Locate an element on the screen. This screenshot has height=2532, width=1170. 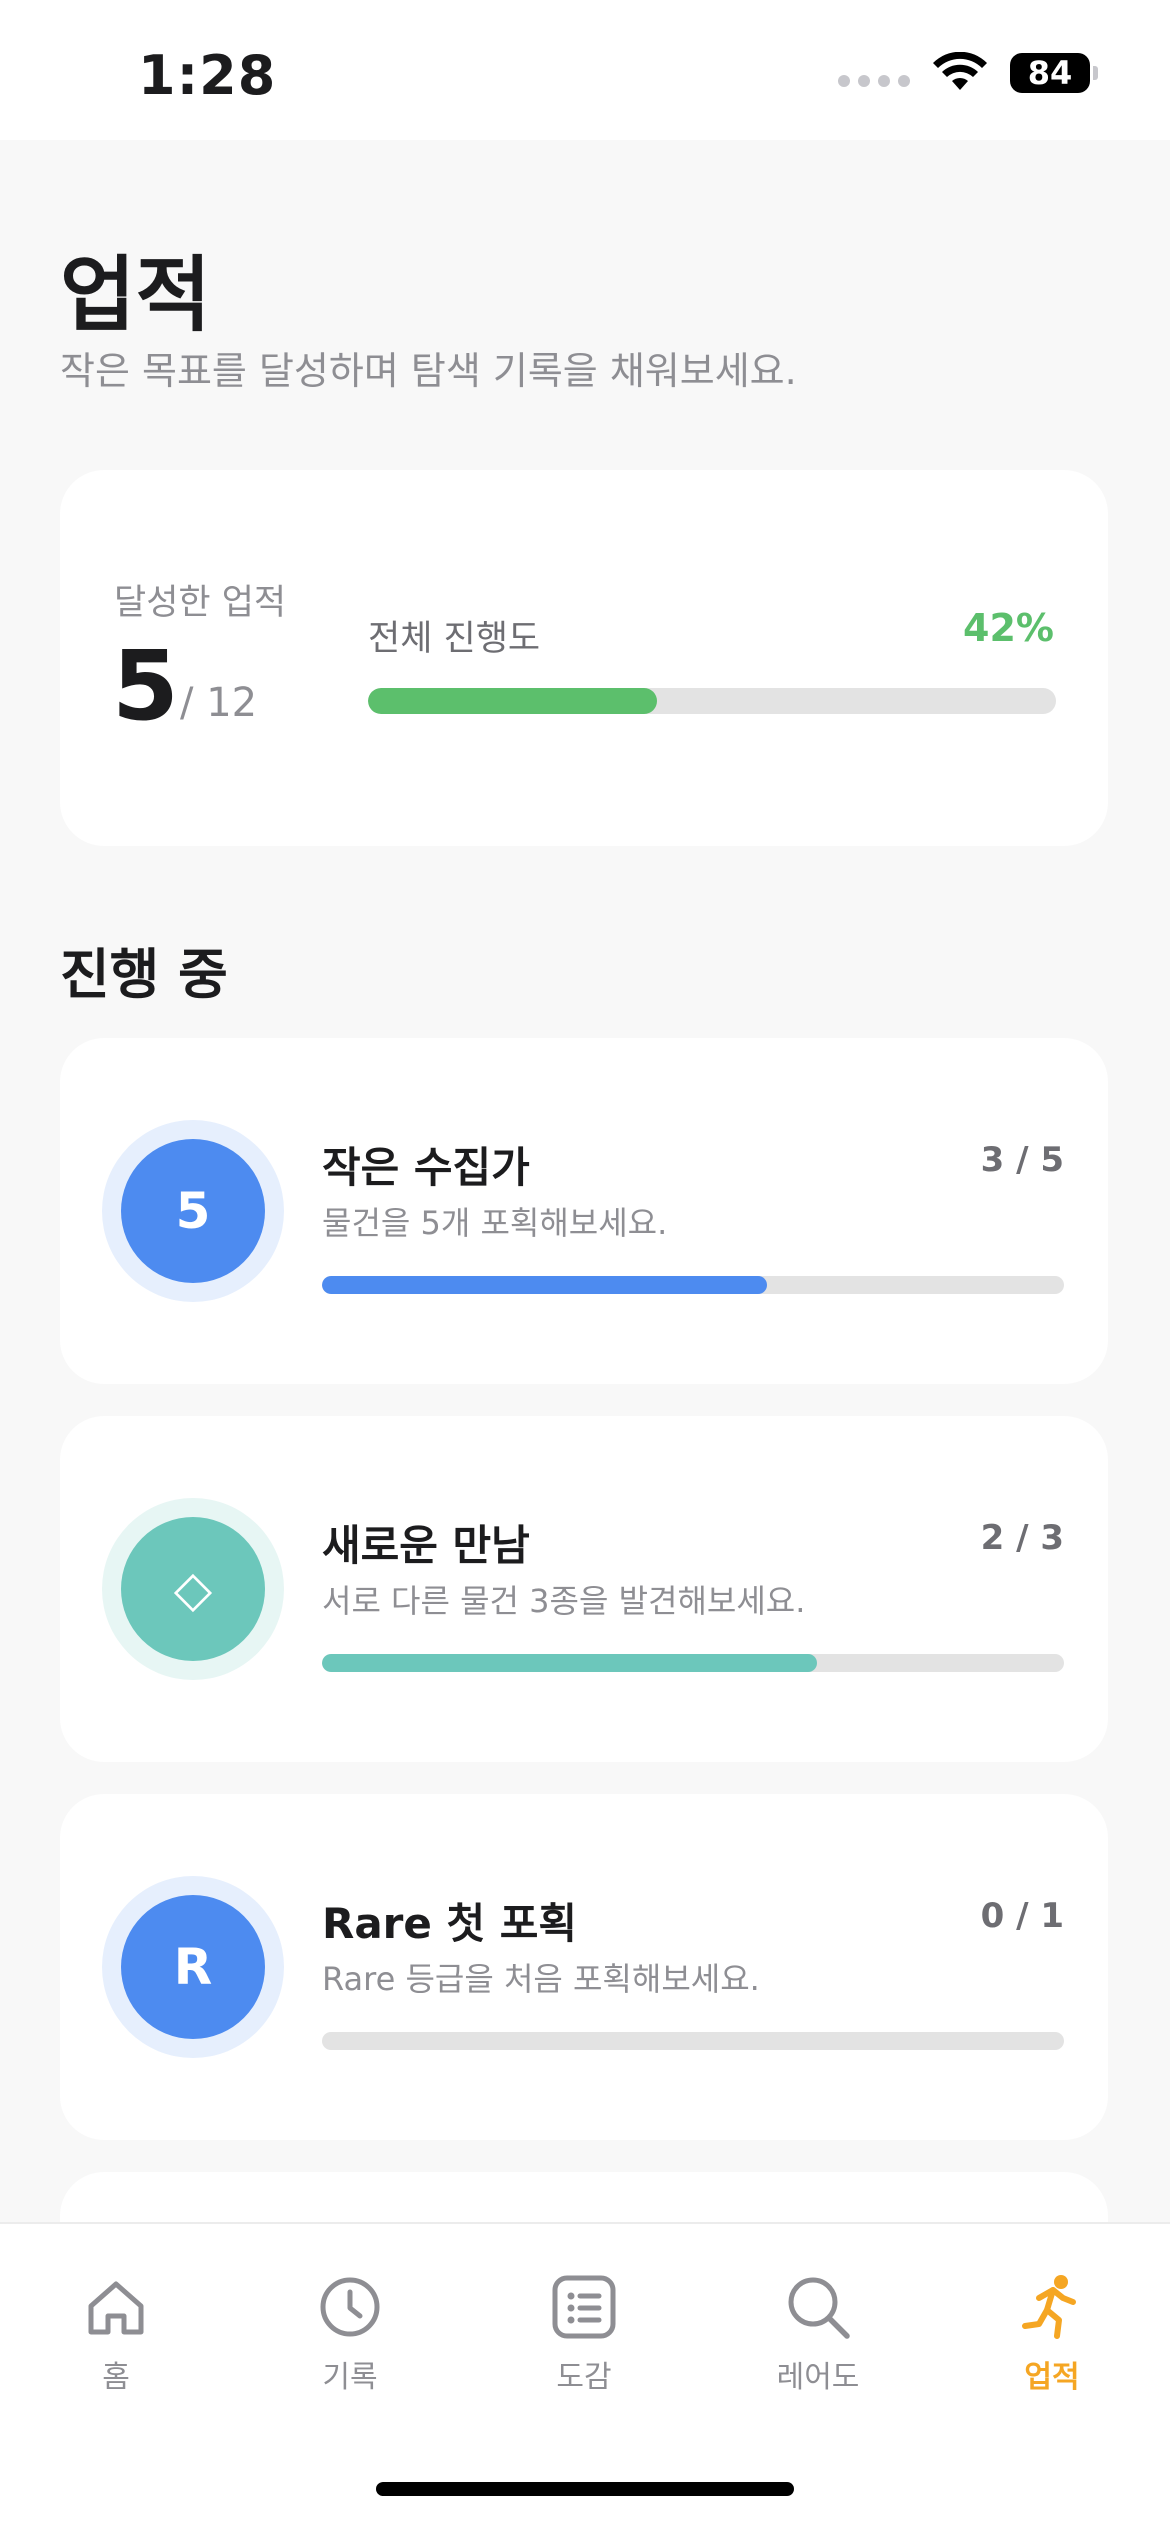
summary-card: 달성한 업적 5 / 12 전체 진행도 42% is located at coordinates (584, 658).